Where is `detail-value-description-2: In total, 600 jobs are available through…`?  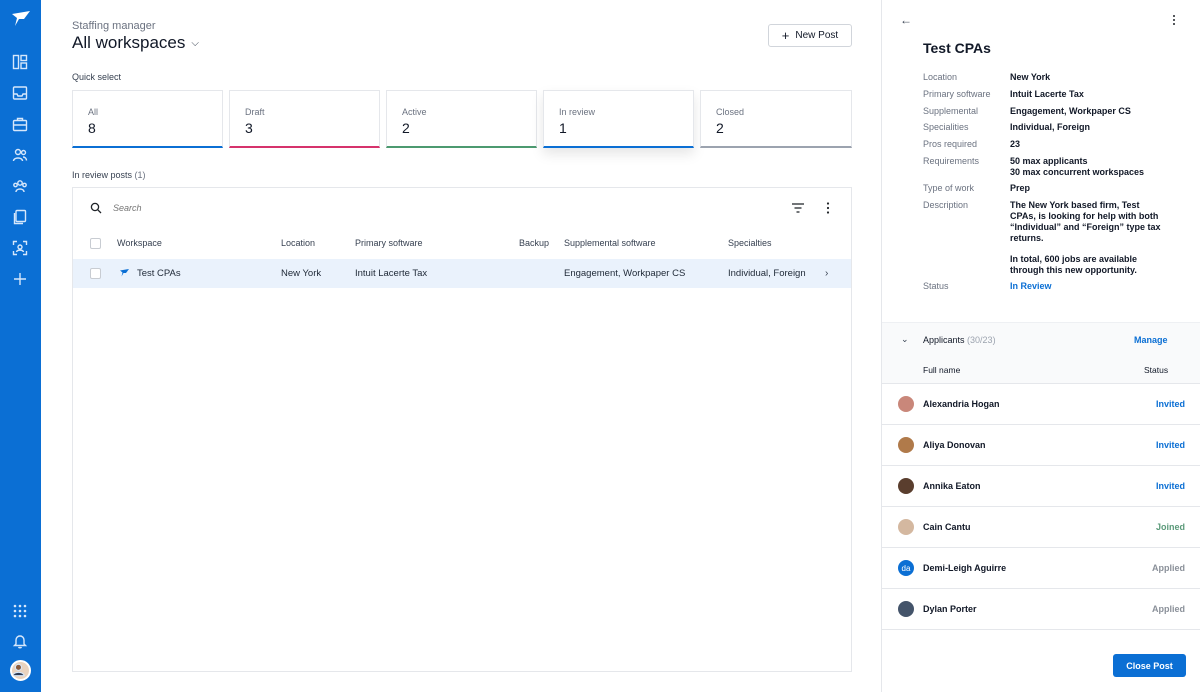
detail-value-description-2: In total, 600 jobs are available through… is located at coordinates (1074, 264).